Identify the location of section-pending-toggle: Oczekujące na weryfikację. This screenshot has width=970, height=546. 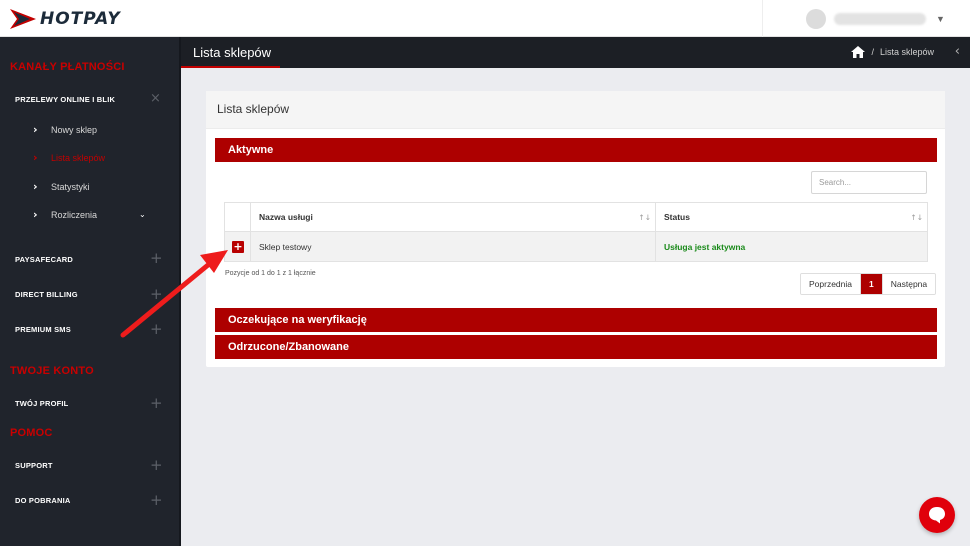
(576, 320).